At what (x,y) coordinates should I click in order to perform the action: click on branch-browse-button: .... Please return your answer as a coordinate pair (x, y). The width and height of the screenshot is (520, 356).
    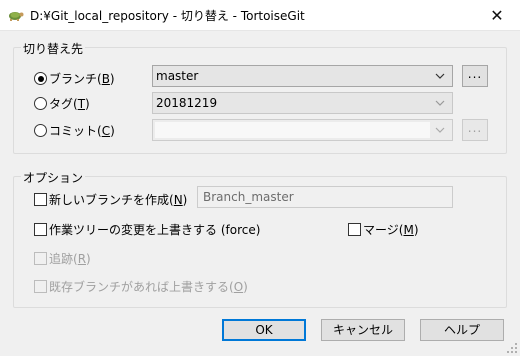
    Looking at the image, I should click on (475, 76).